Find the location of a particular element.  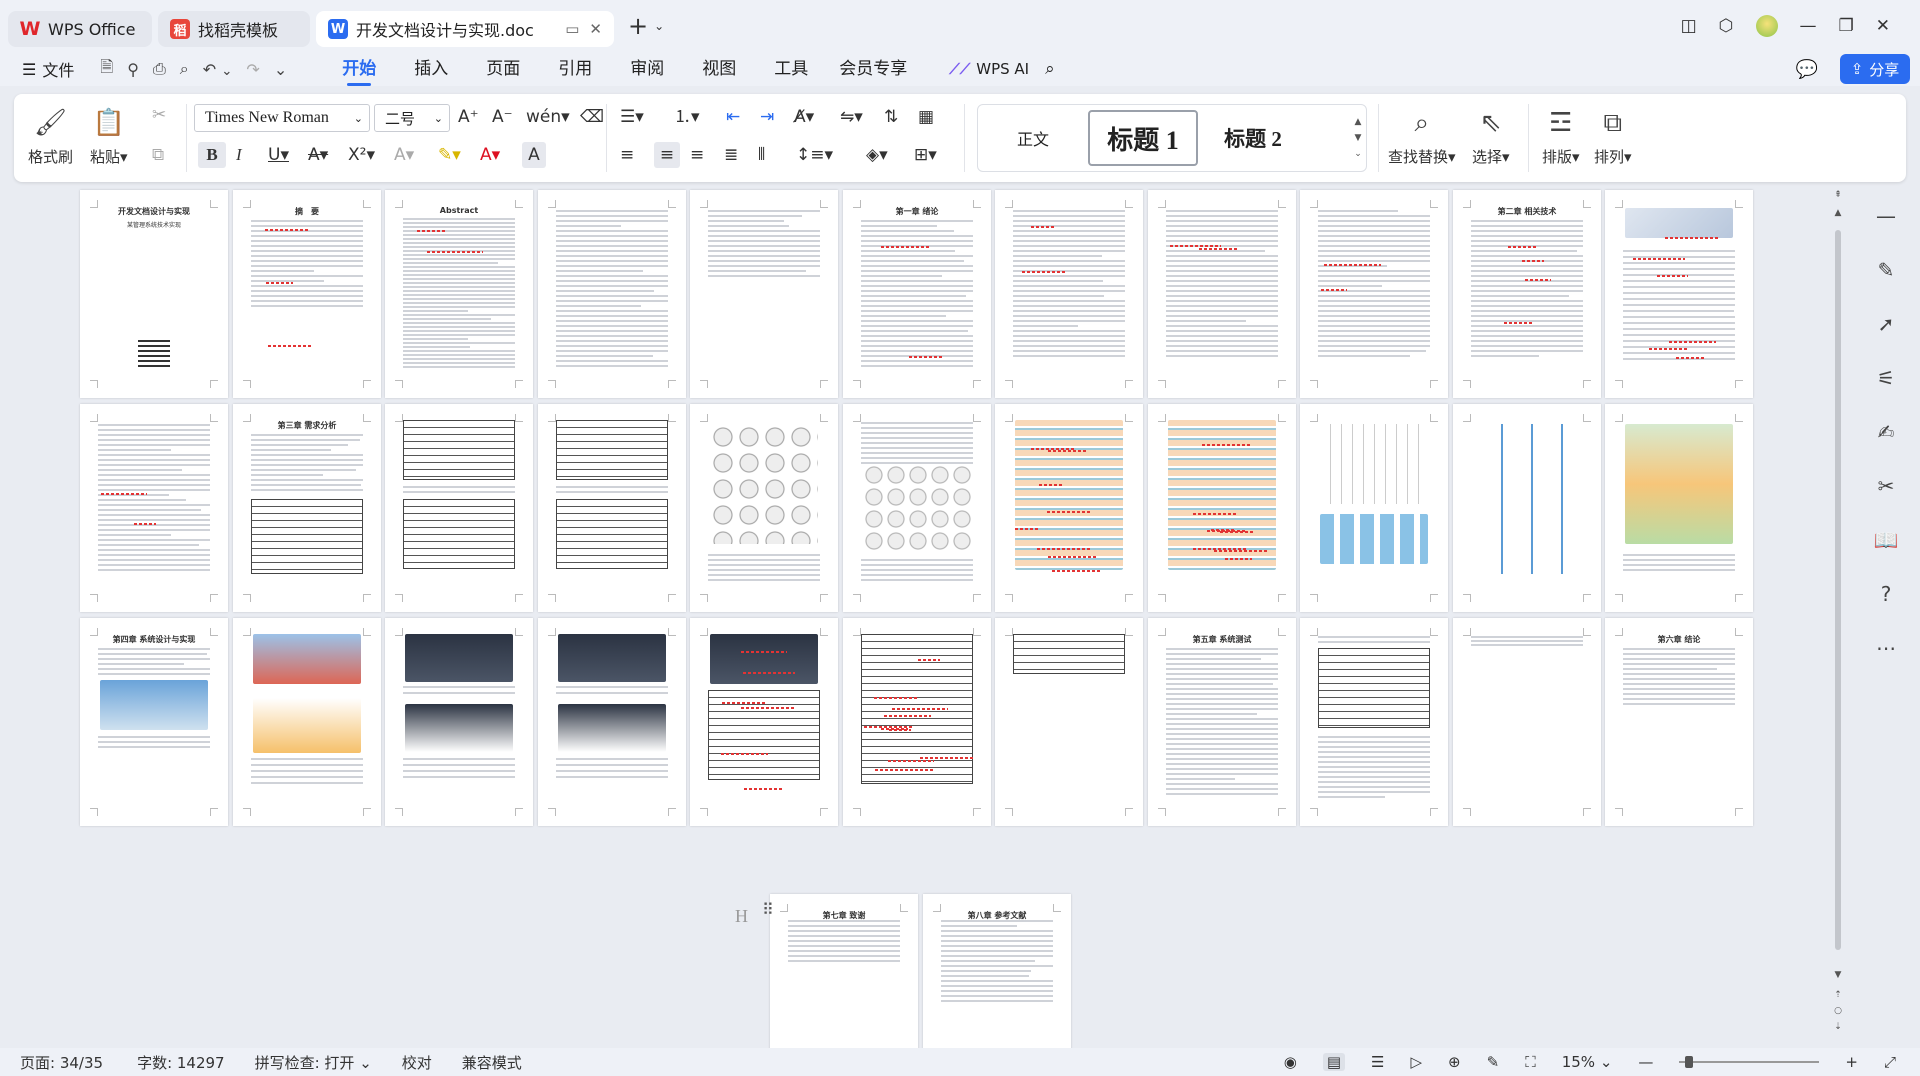

menu-home: 开始 is located at coordinates (359, 69).